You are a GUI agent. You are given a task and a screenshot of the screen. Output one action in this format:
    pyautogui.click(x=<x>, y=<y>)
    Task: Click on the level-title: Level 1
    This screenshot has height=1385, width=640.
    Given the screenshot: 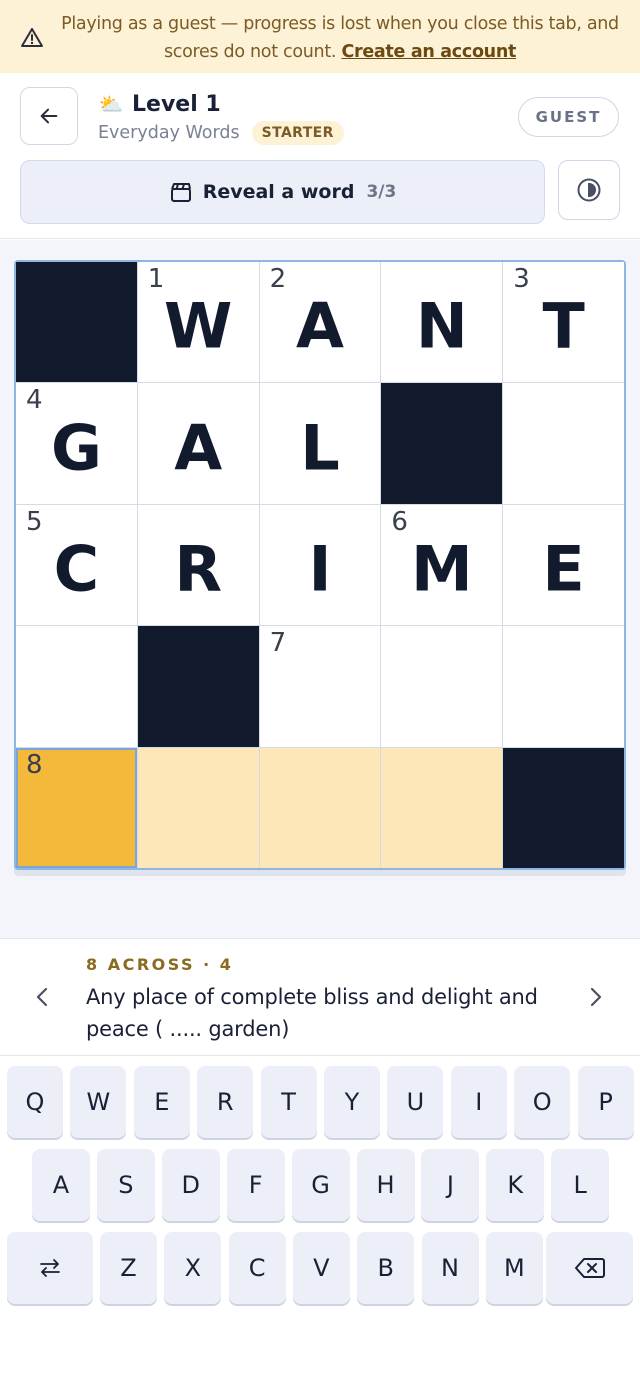 What is the action you would take?
    pyautogui.click(x=176, y=104)
    